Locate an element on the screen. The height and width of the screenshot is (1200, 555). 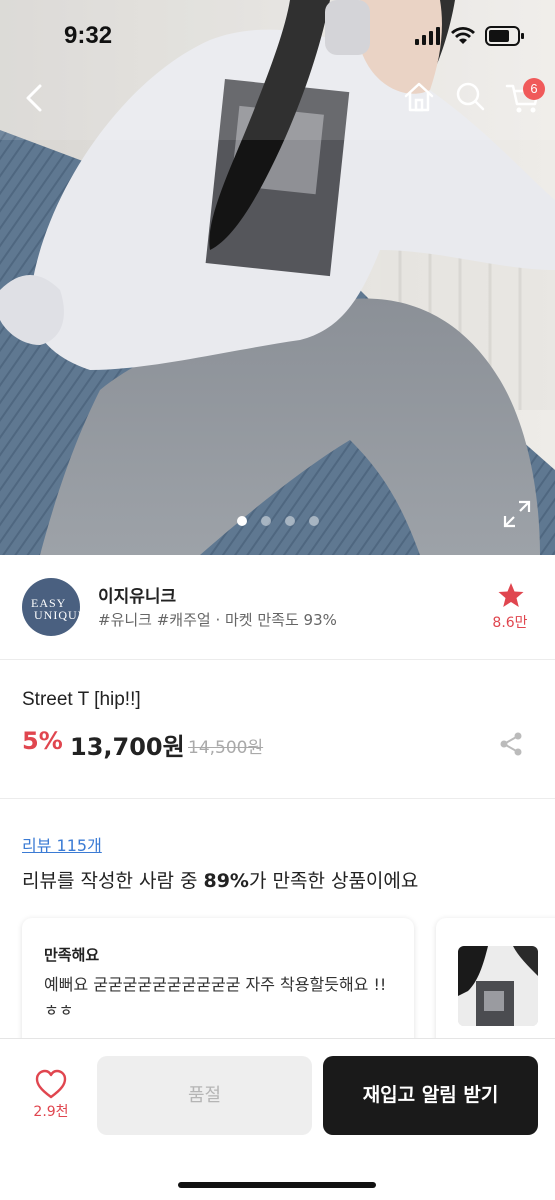
review-photo-image is located at coordinates (498, 986).